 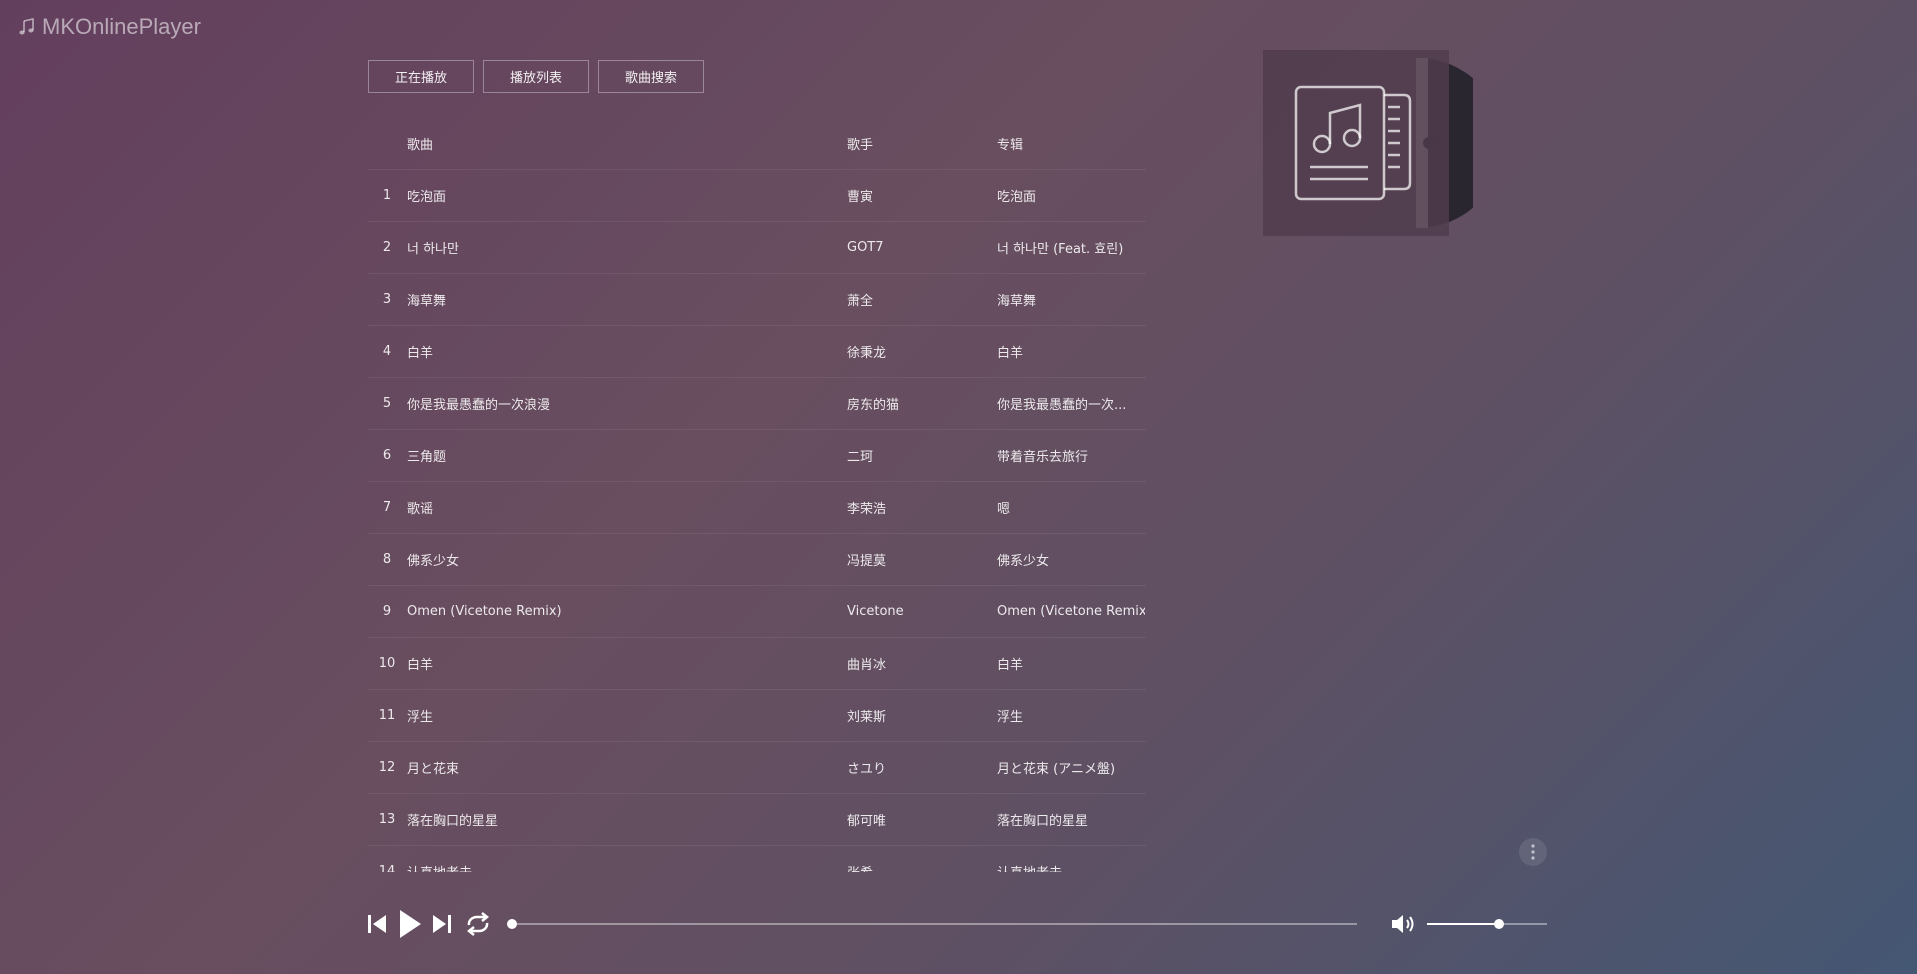 I want to click on song-name: 浮生, so click(x=420, y=717).